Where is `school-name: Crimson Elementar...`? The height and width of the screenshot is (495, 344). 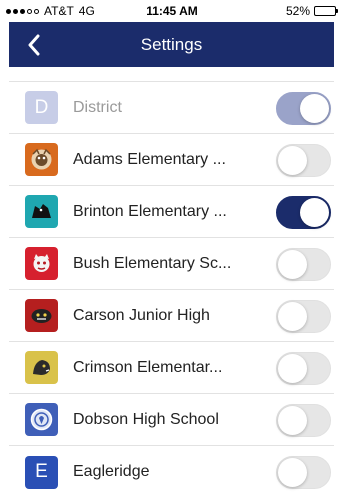 school-name: Crimson Elementar... is located at coordinates (148, 367).